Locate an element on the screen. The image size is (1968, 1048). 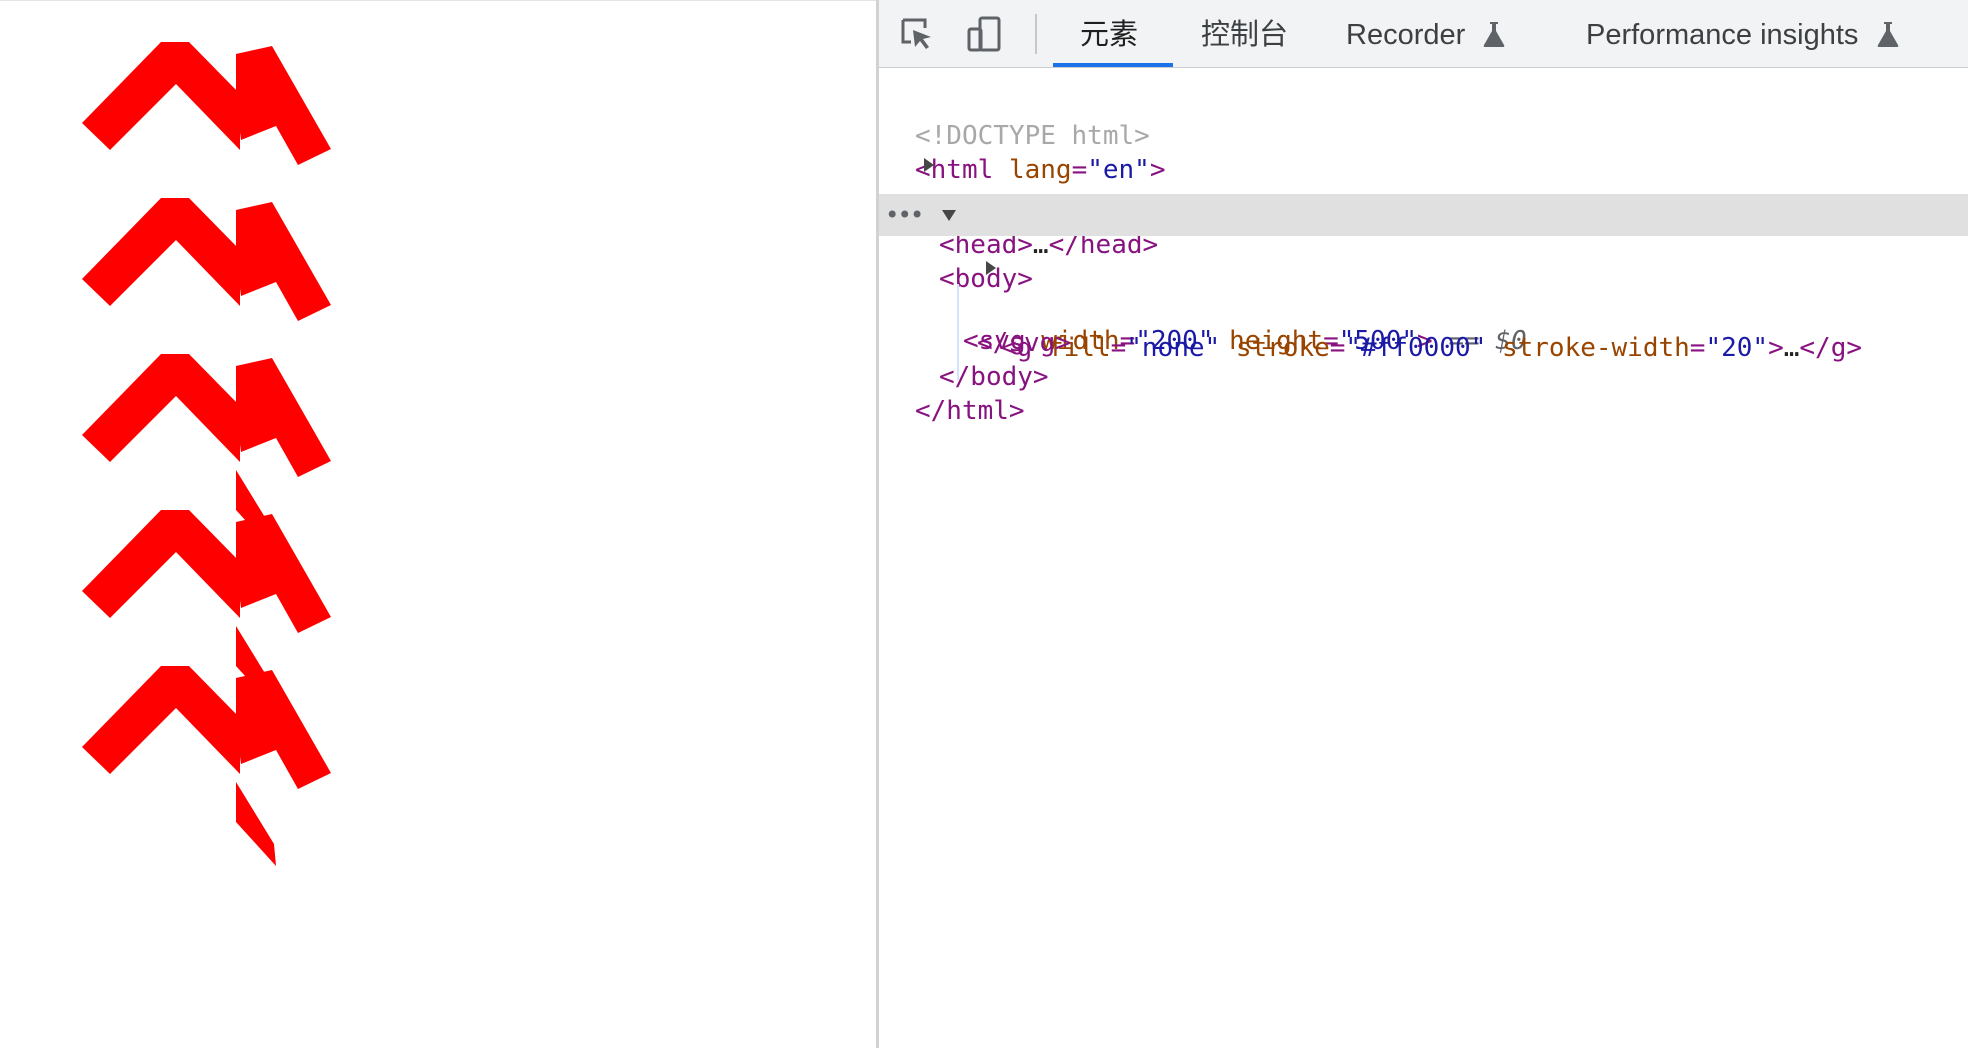
dom-node-svg-selected: ••• <svg width="200" height="500"> == $0 is located at coordinates (1423, 275).